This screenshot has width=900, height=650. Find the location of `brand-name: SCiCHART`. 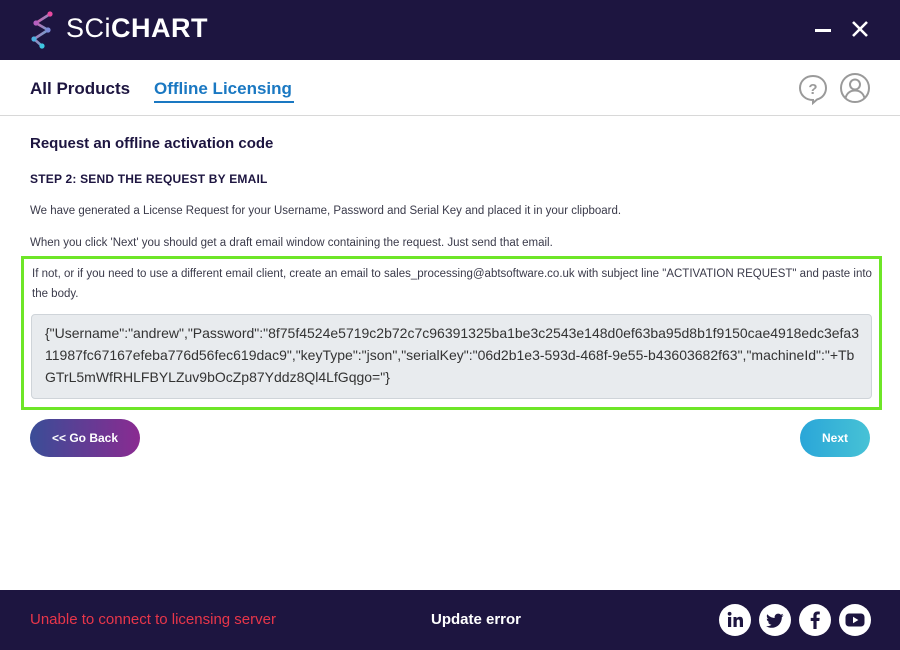

brand-name: SCiCHART is located at coordinates (137, 28).